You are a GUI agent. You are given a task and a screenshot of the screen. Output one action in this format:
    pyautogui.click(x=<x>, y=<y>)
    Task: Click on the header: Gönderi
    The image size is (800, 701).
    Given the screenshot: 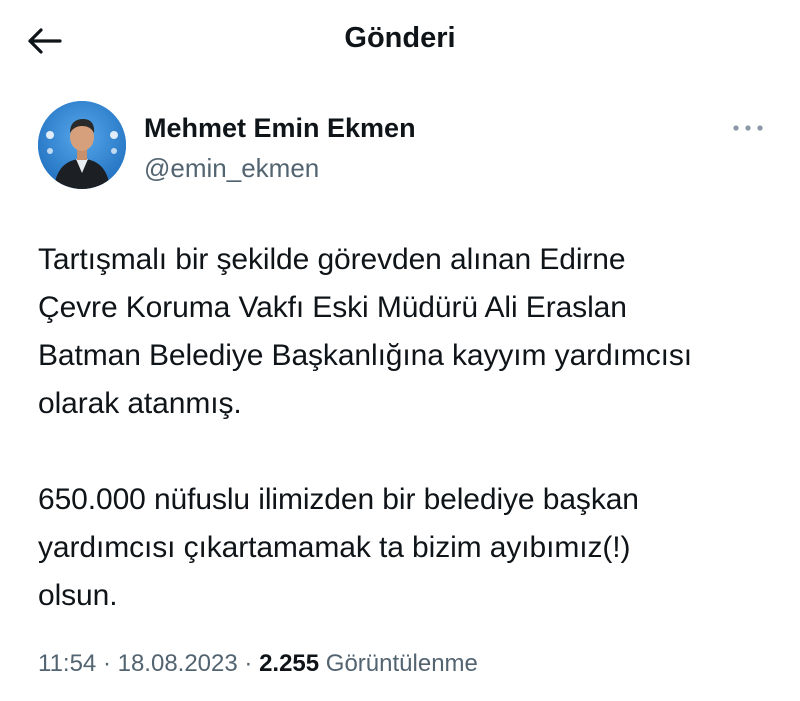 What is the action you would take?
    pyautogui.click(x=400, y=40)
    